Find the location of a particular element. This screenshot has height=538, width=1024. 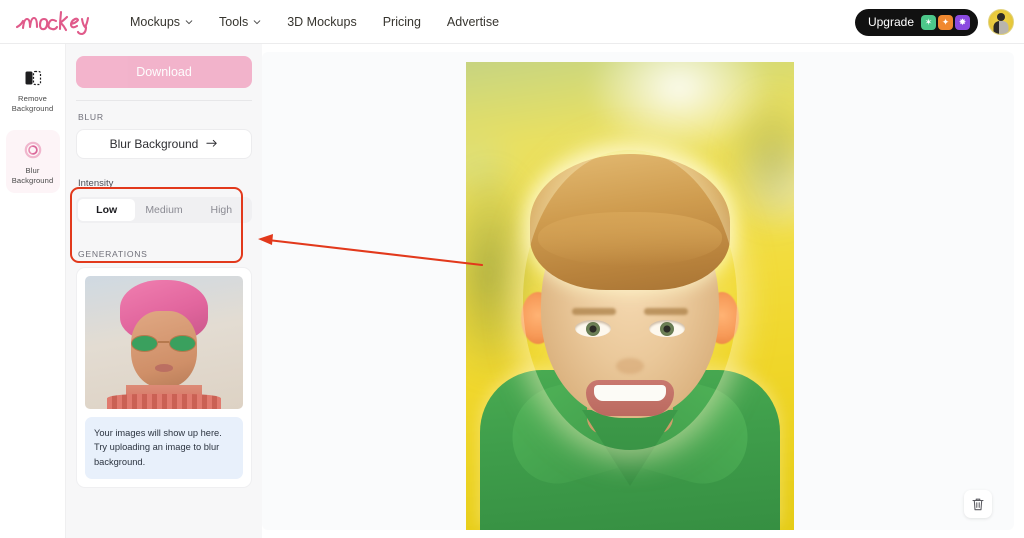

sidebar-item-remove-background: Remove Background is located at coordinates (33, 90).